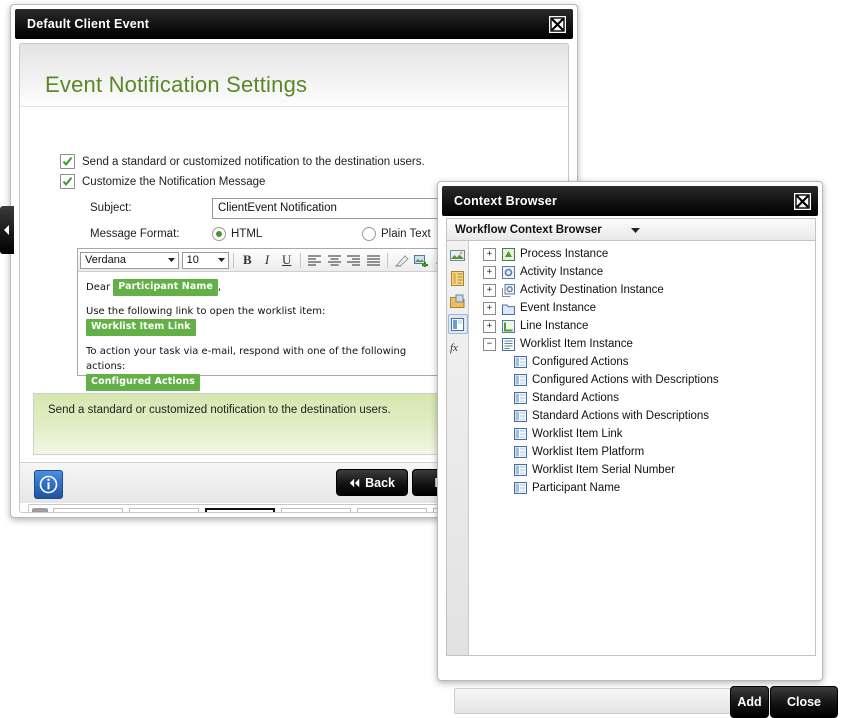 Image resolution: width=860 pixels, height=718 pixels. Describe the element at coordinates (645, 326) in the screenshot. I see `tree-node-line-instance: + Line Instance` at that location.